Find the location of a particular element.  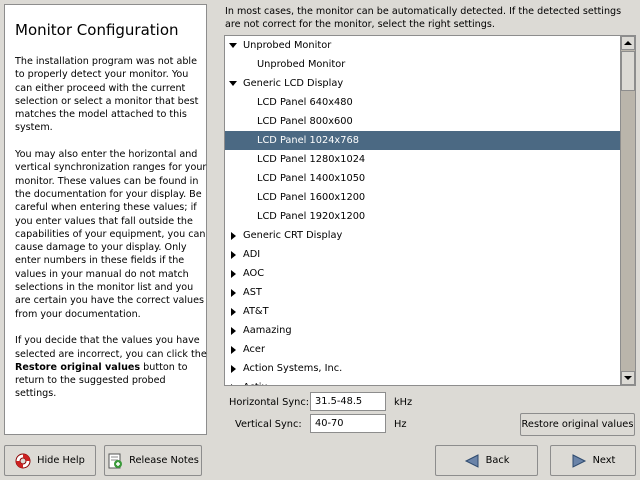

tree-row: AOC is located at coordinates (423, 273).